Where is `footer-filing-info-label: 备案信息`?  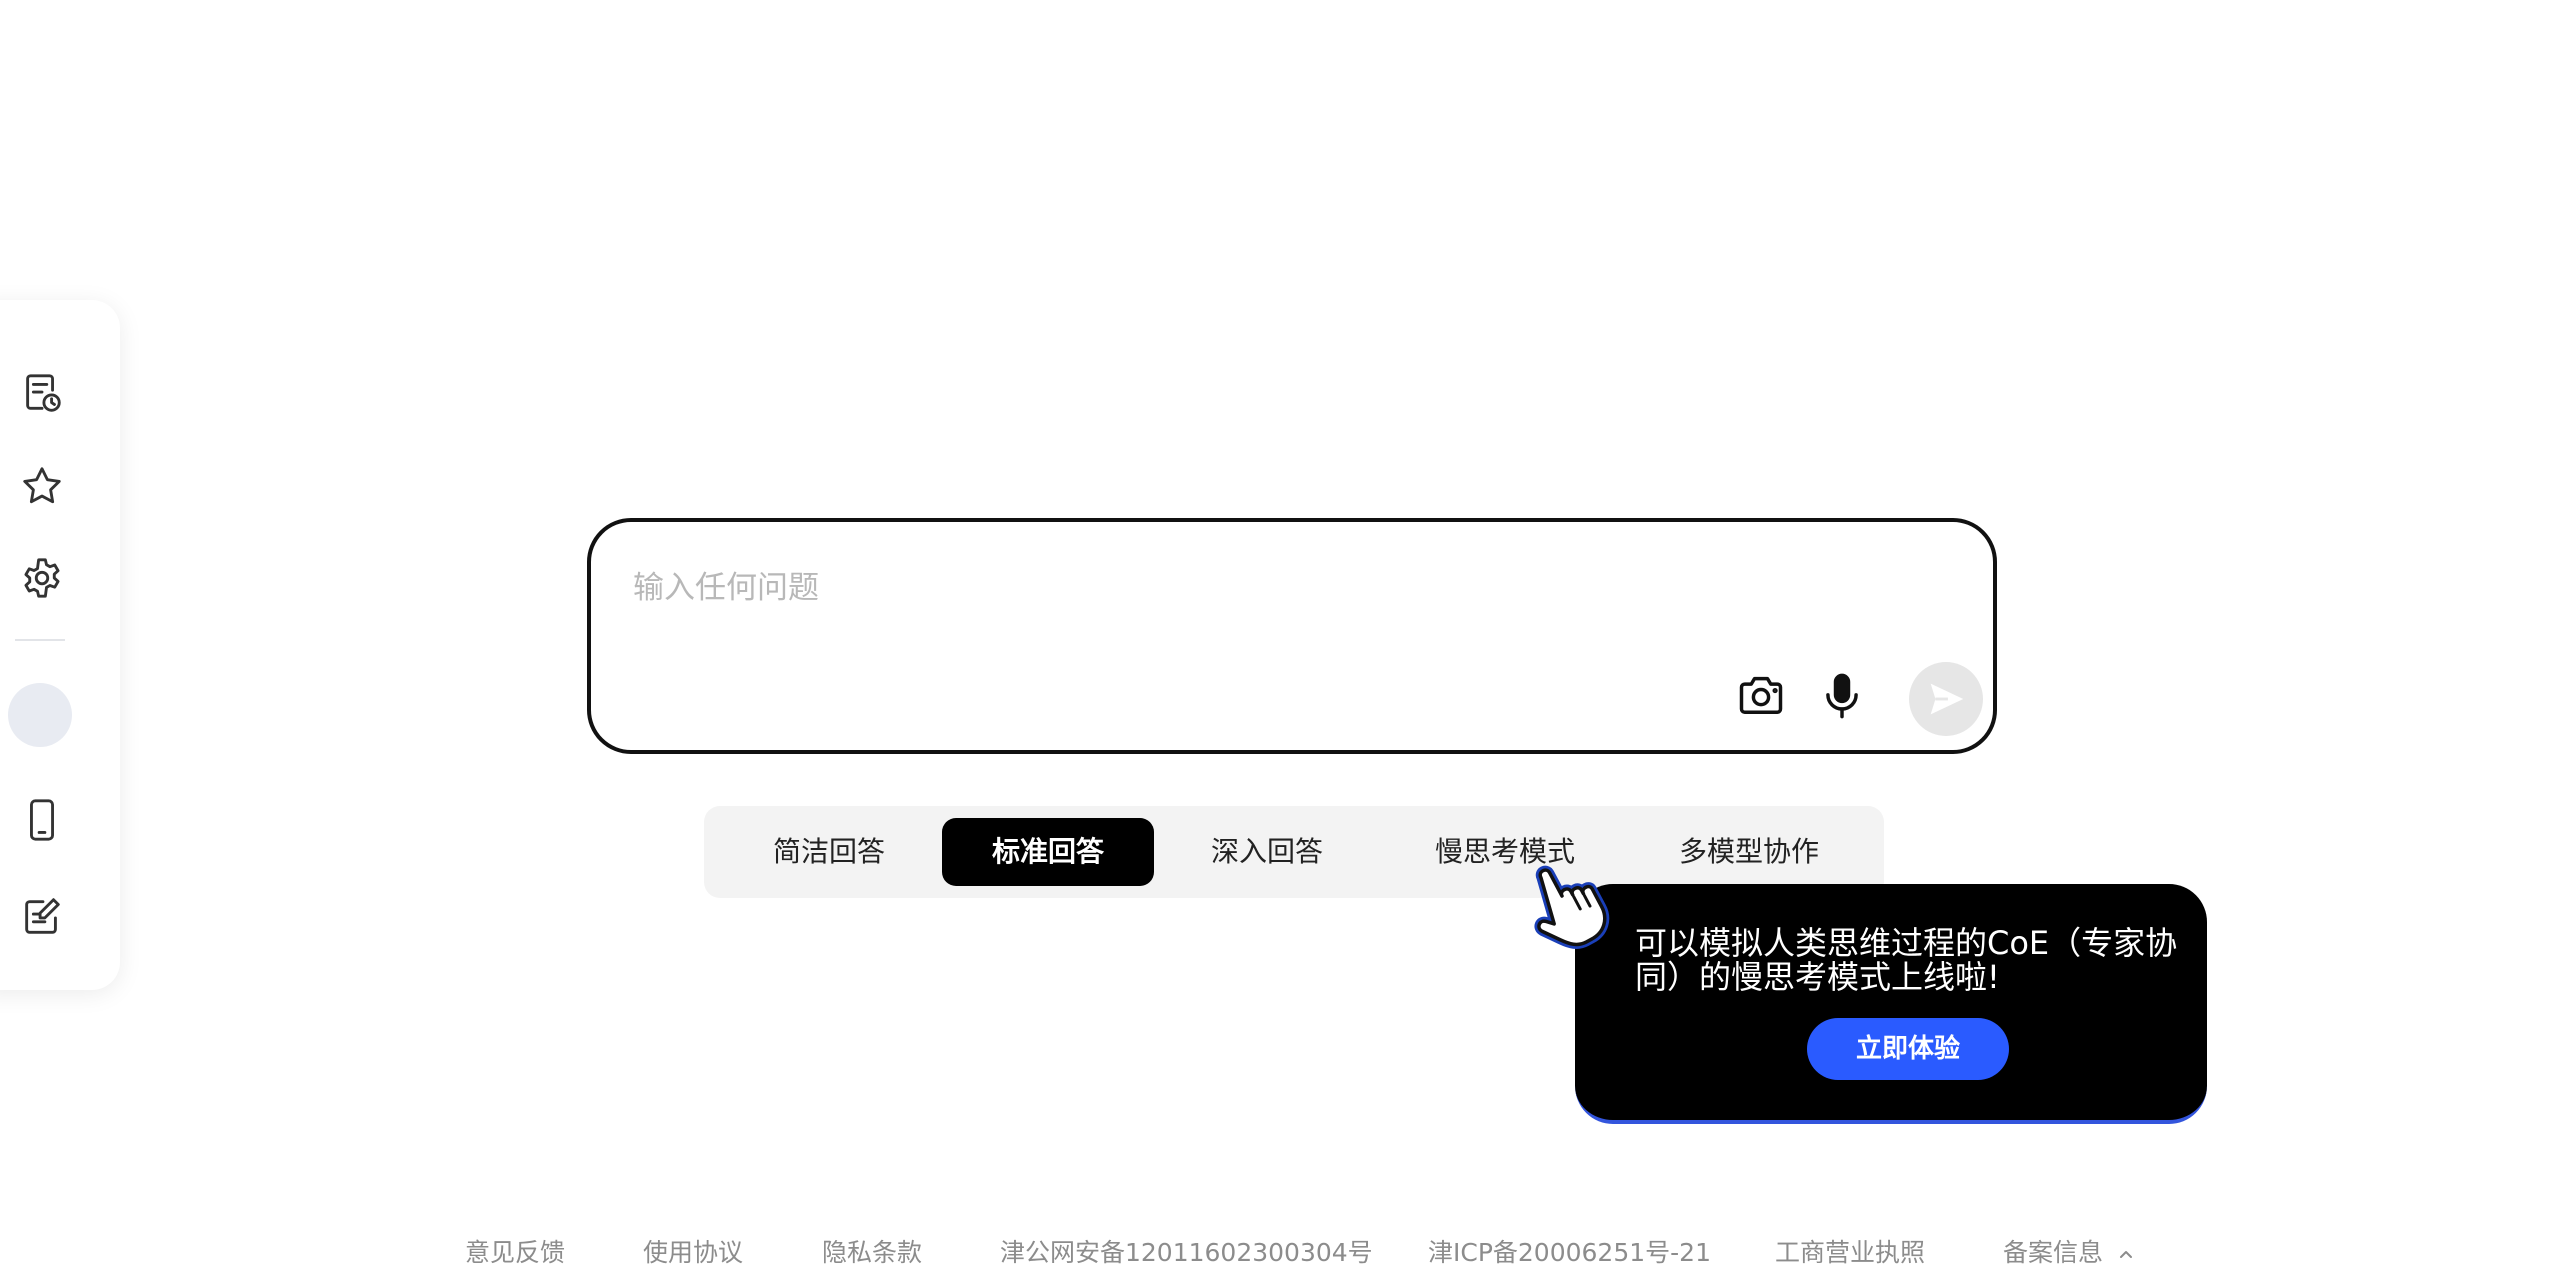
footer-filing-info-label: 备案信息 is located at coordinates (2053, 1252).